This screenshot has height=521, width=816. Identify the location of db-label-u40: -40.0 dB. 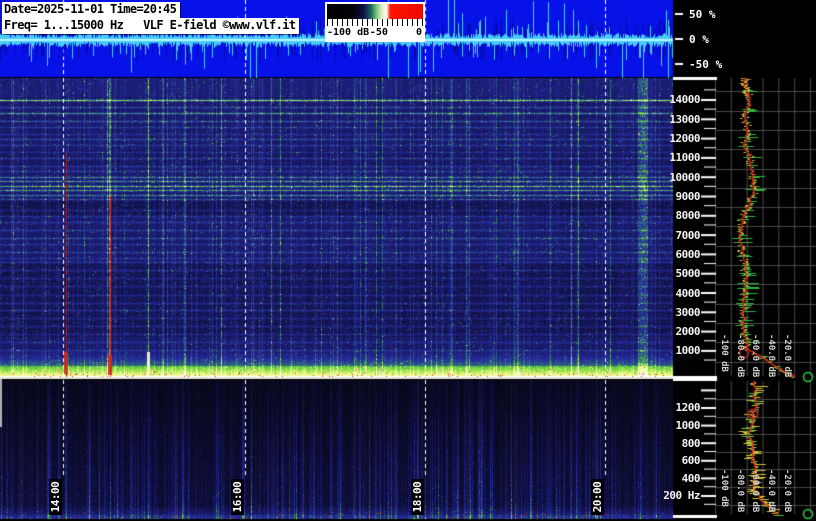
(771, 356).